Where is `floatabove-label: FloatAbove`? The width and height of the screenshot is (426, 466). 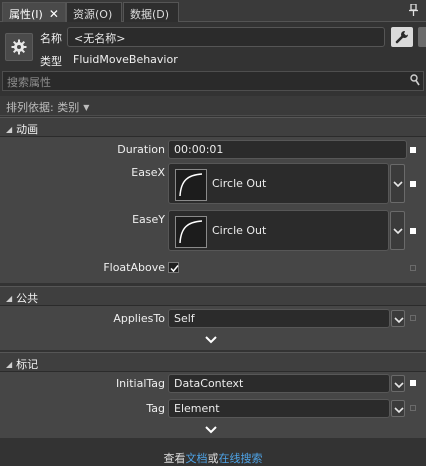
floatabove-label: FloatAbove is located at coordinates (134, 267).